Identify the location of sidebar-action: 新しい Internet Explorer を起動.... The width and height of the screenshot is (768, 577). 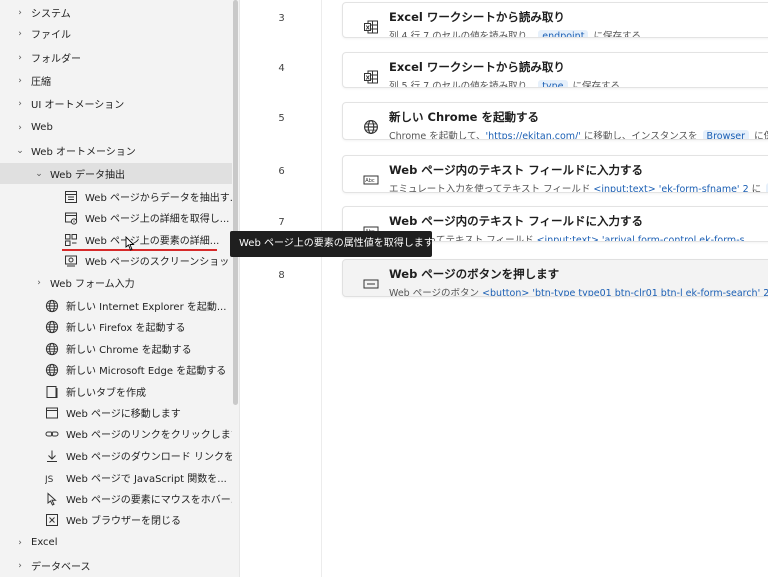
(116, 305).